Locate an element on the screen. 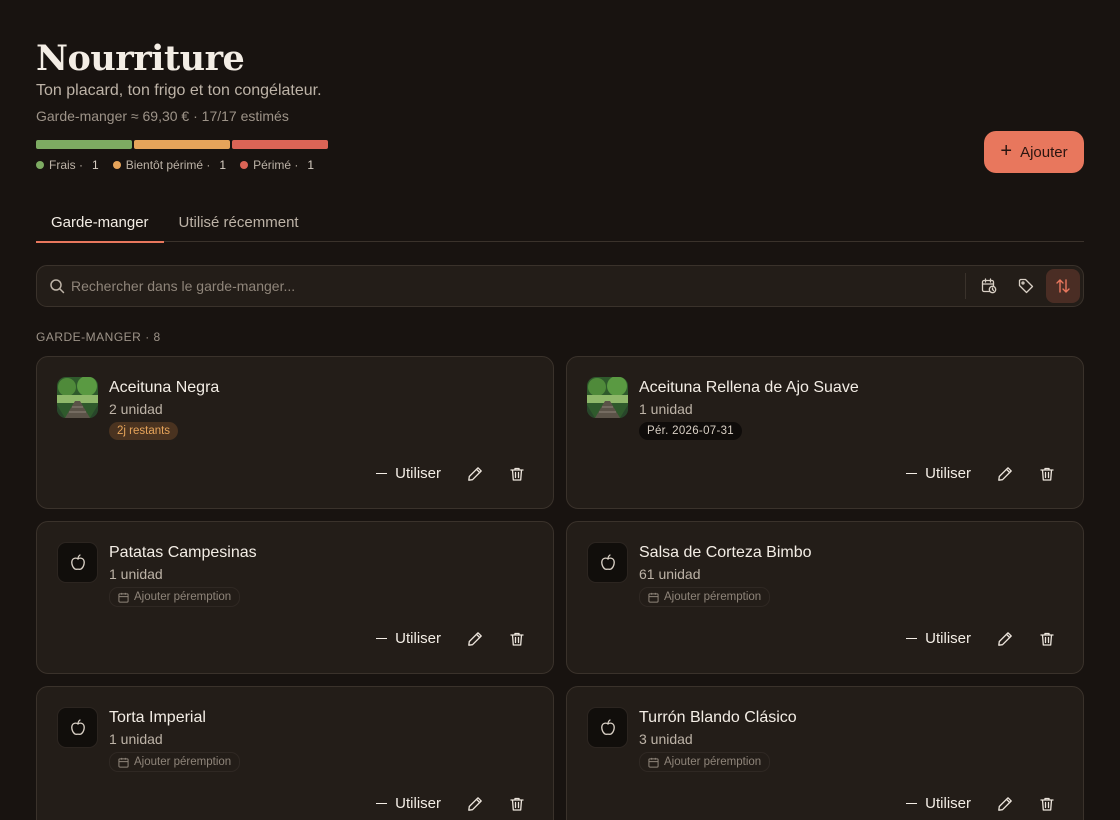 The width and height of the screenshot is (1120, 820). legend-label: Périmé · is located at coordinates (276, 165).